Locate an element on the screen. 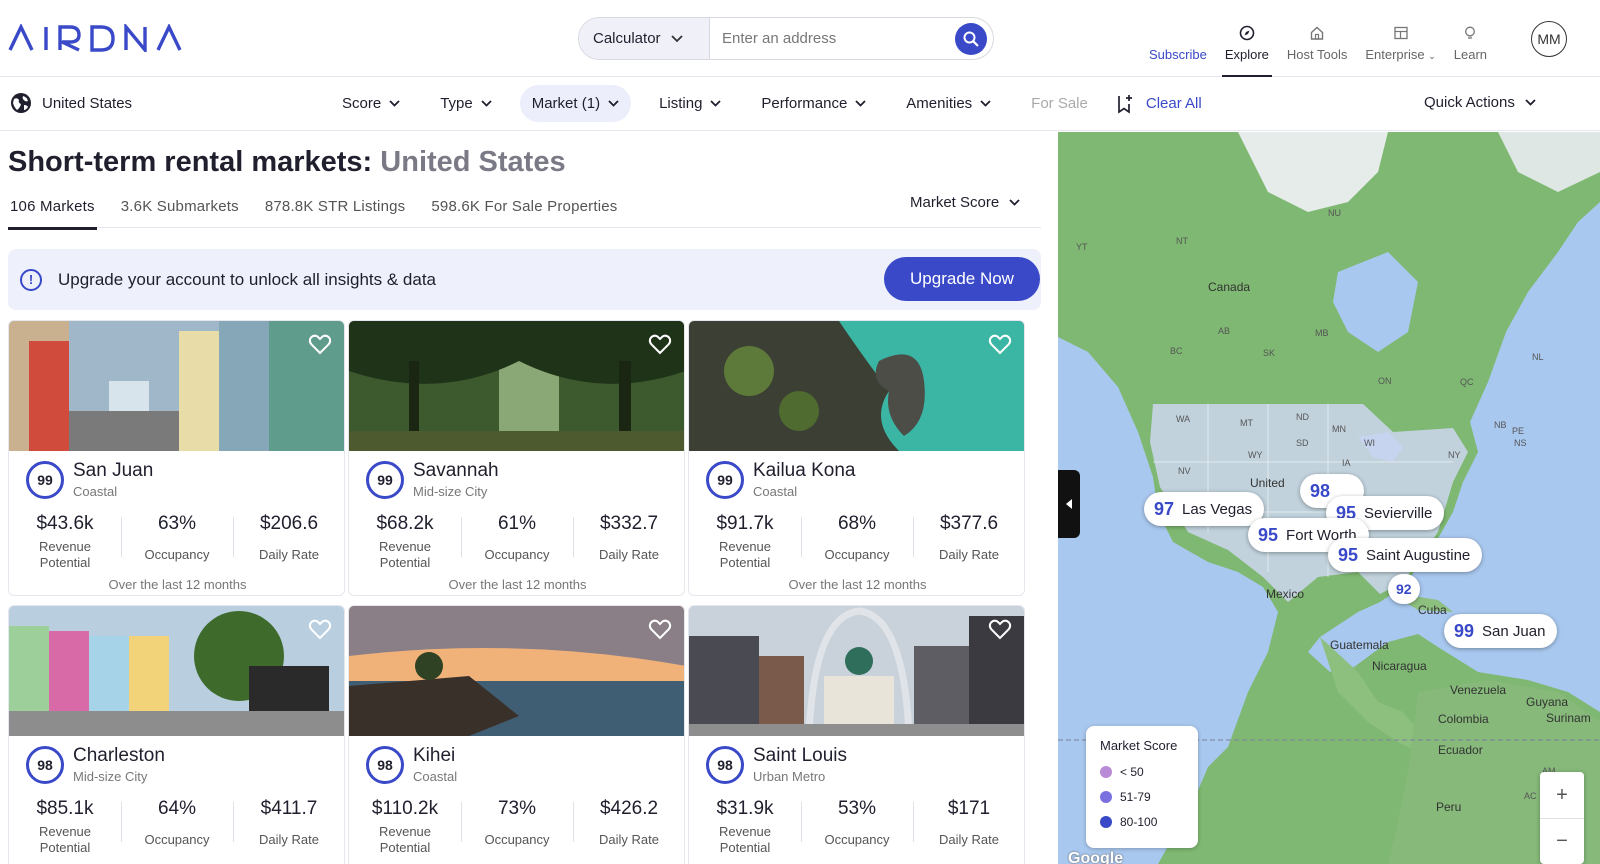 The height and width of the screenshot is (864, 1600). country-selector: United States is located at coordinates (71, 103).